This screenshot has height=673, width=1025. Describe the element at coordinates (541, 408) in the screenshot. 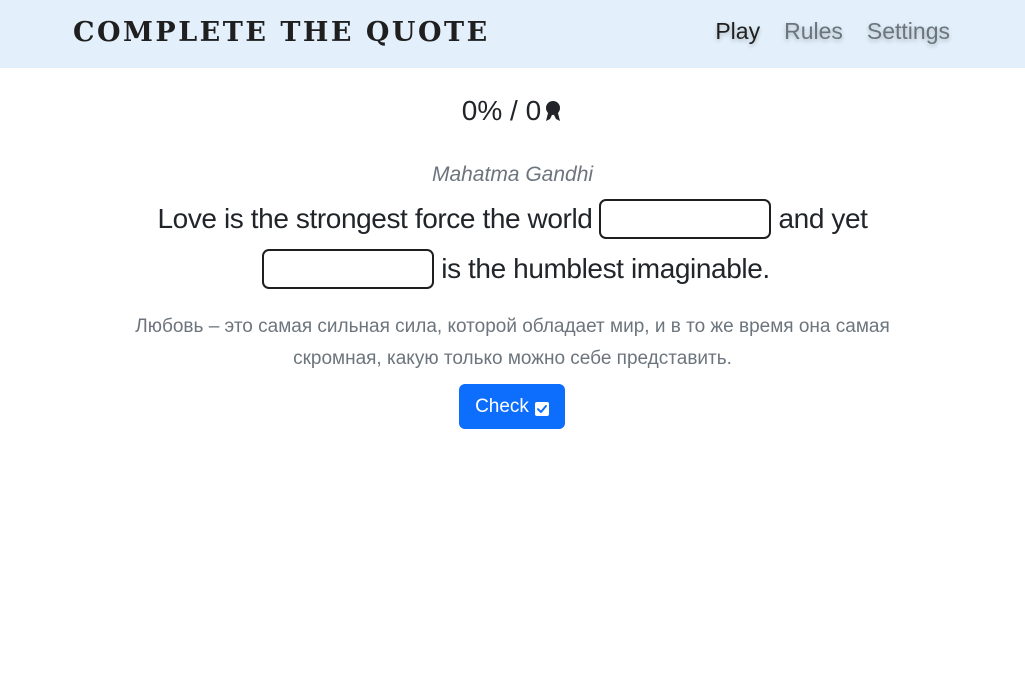

I see `check-square-icon` at that location.